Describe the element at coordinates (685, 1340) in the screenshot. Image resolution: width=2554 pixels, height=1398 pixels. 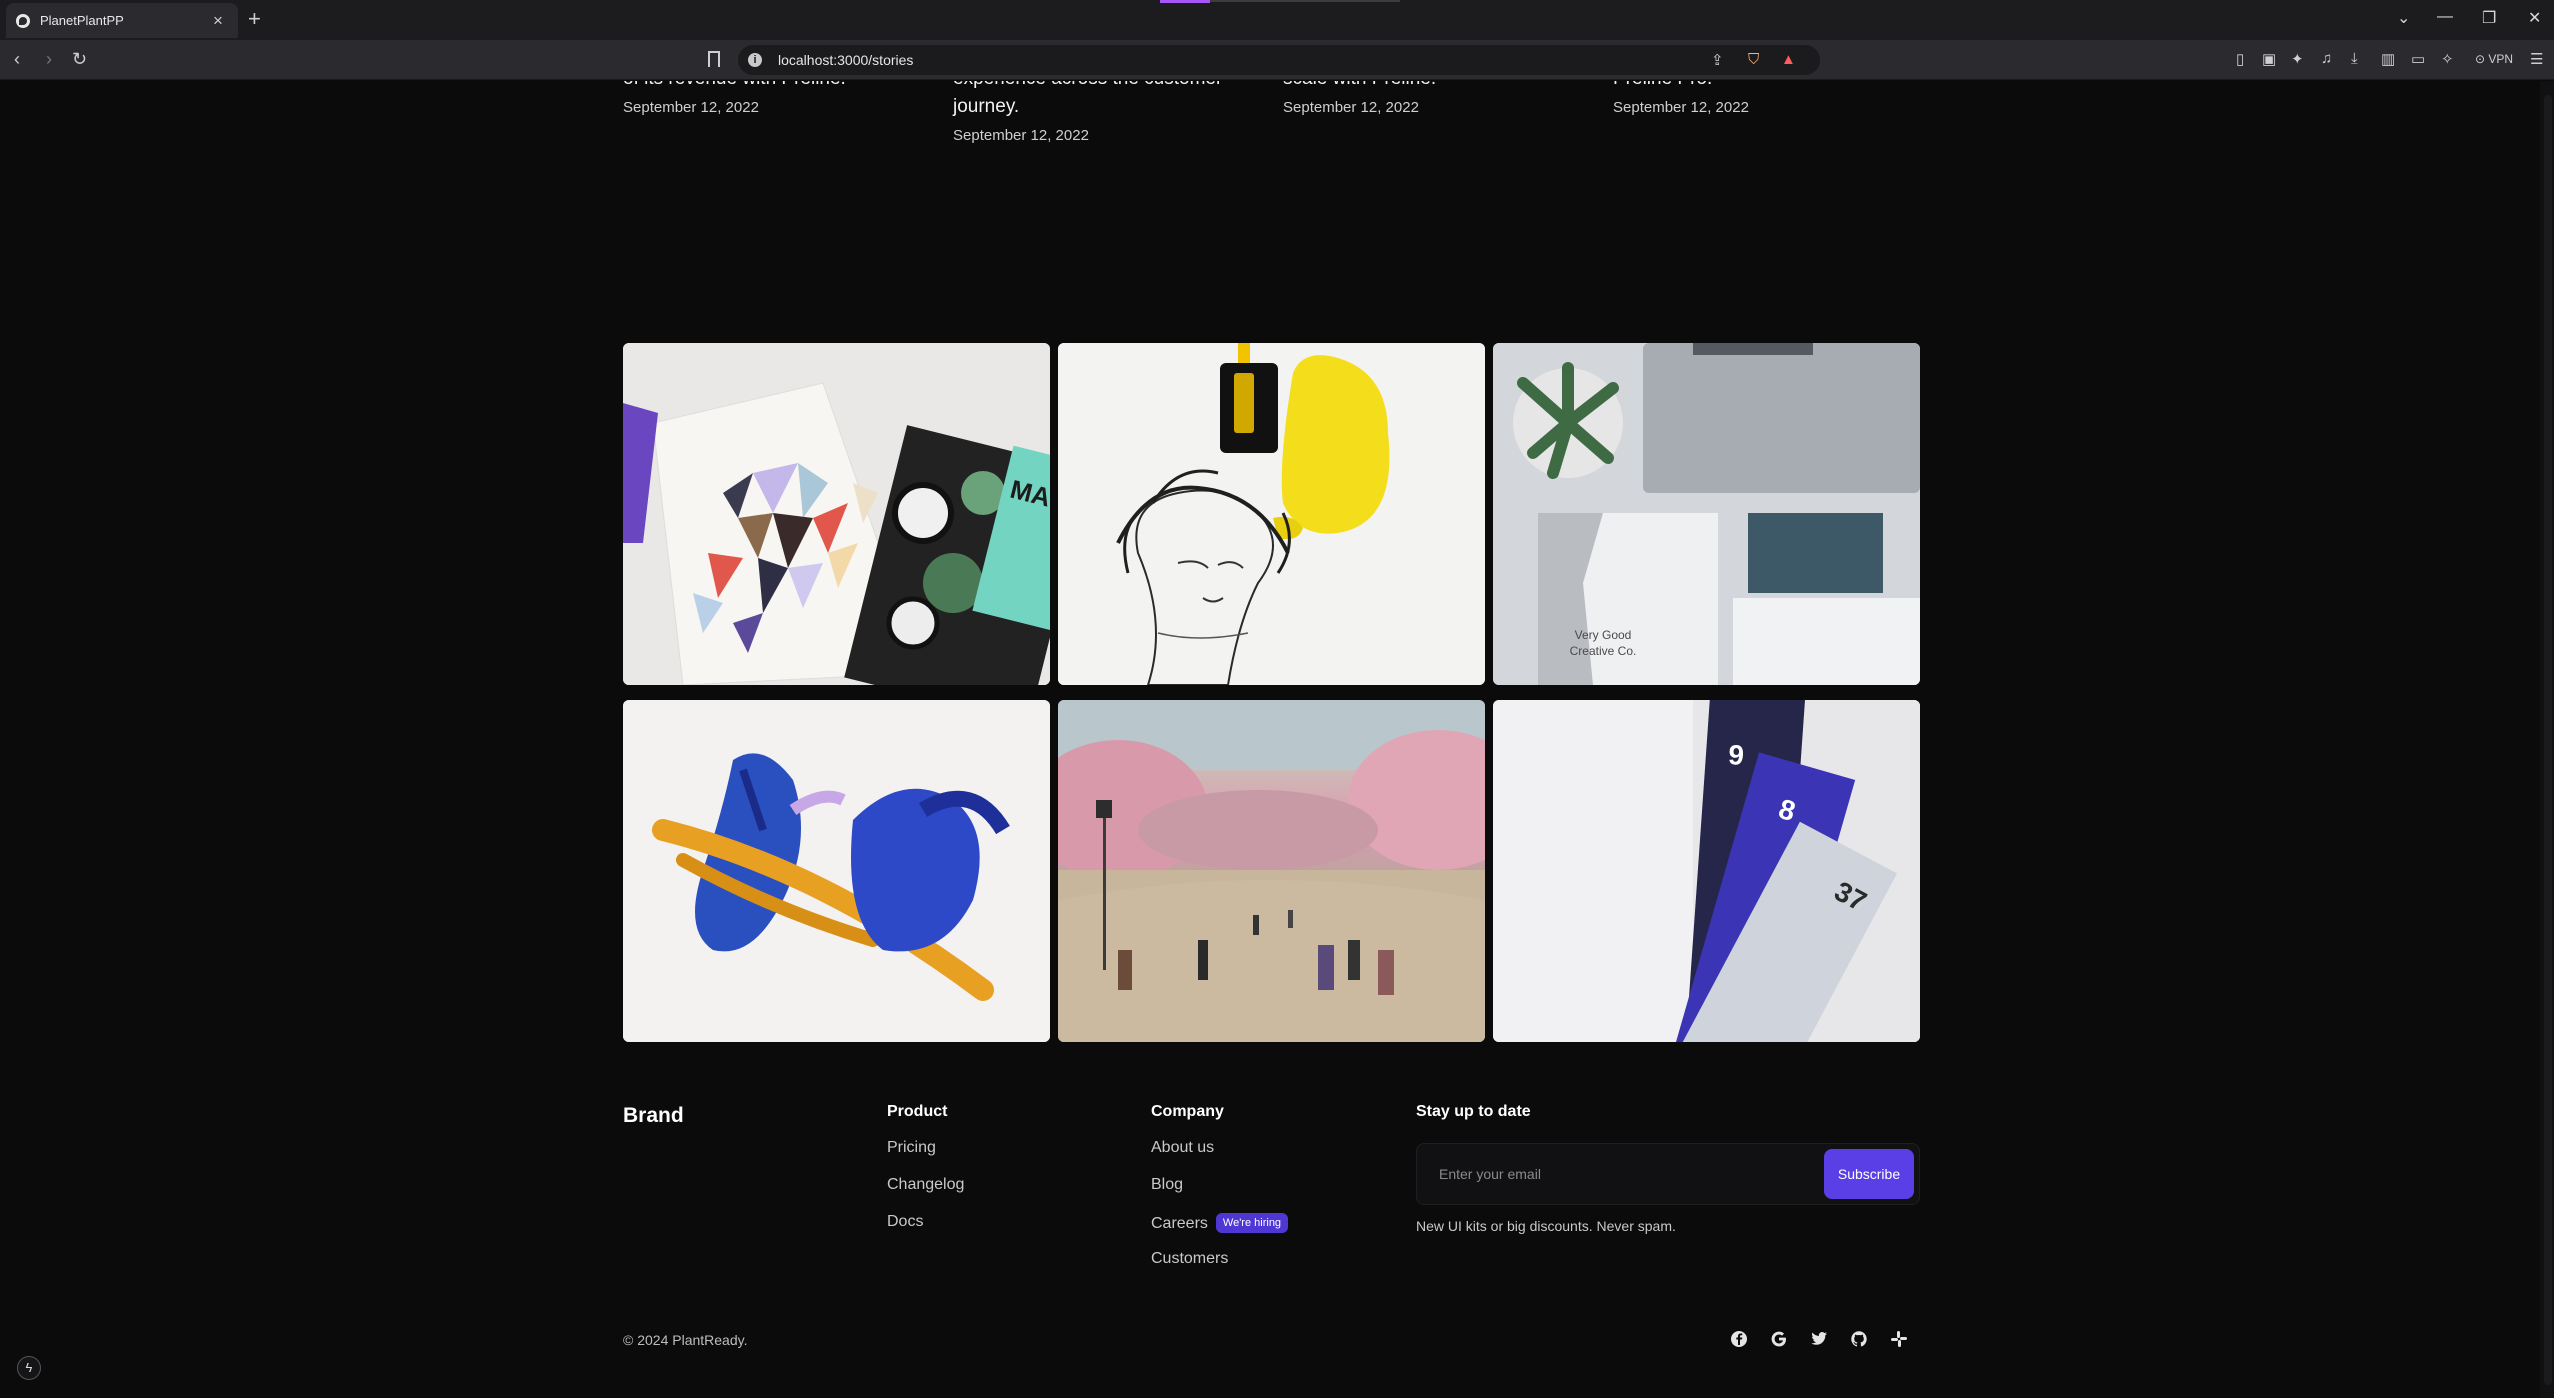
I see `copyright: © 2024 PlantReady.` at that location.